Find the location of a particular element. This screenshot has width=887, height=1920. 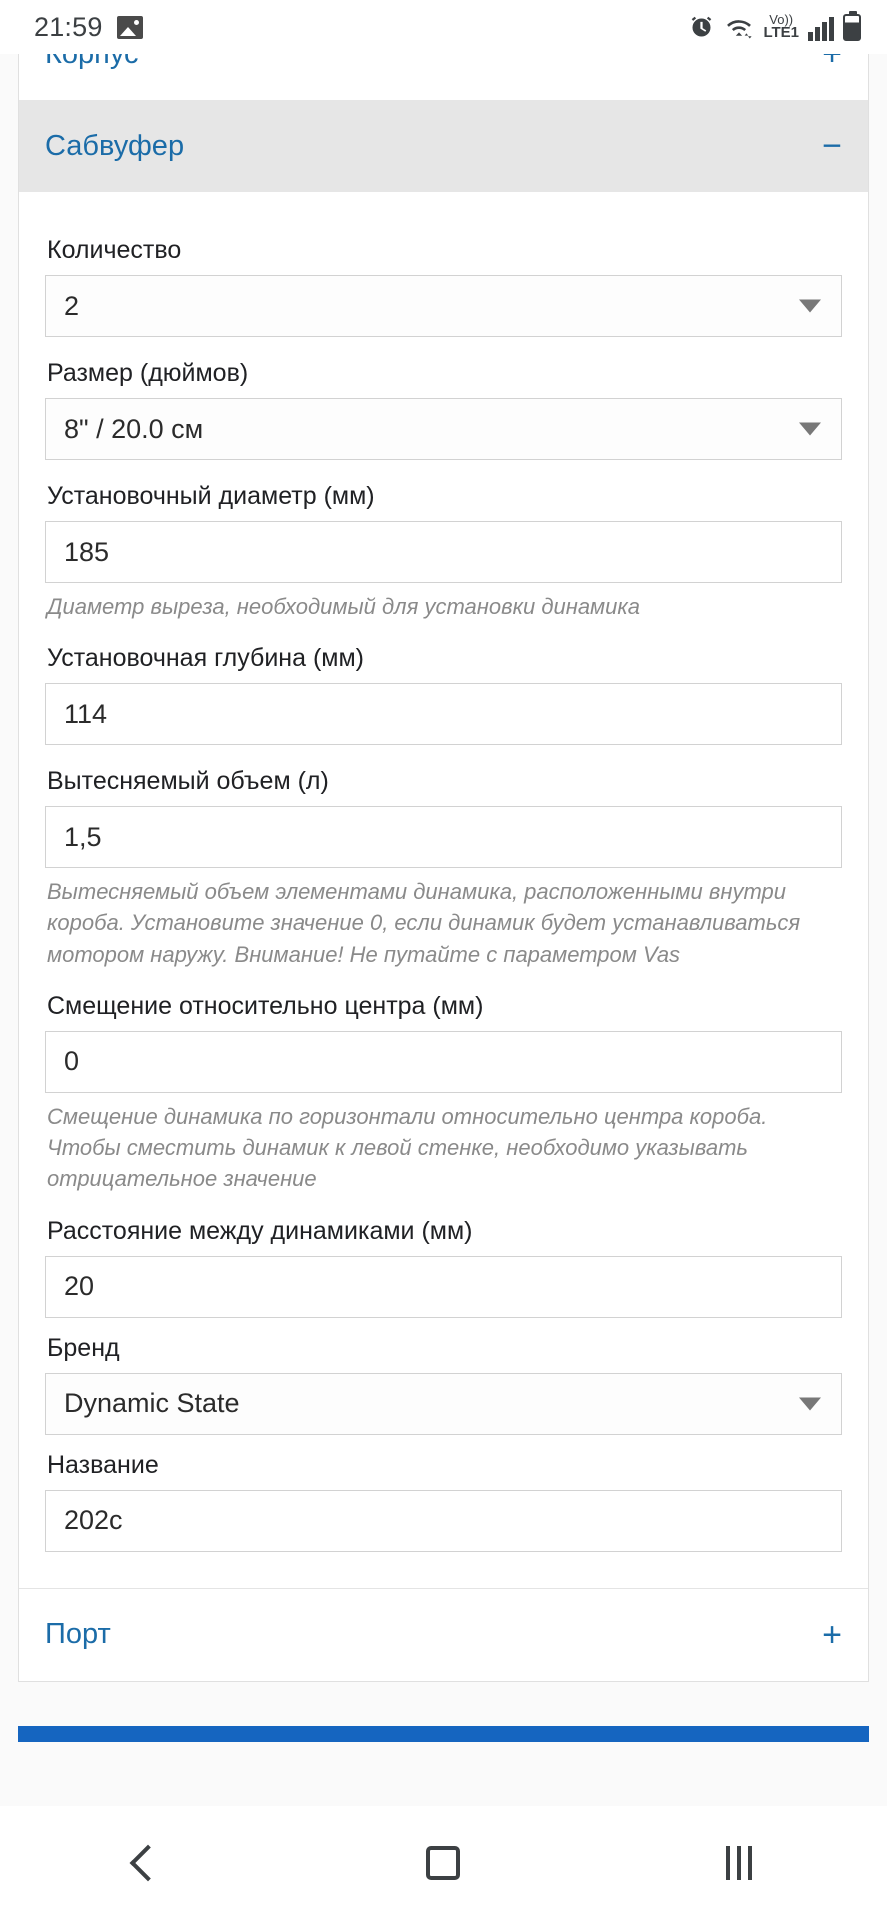

center-offset-value: 0 is located at coordinates (72, 1061).